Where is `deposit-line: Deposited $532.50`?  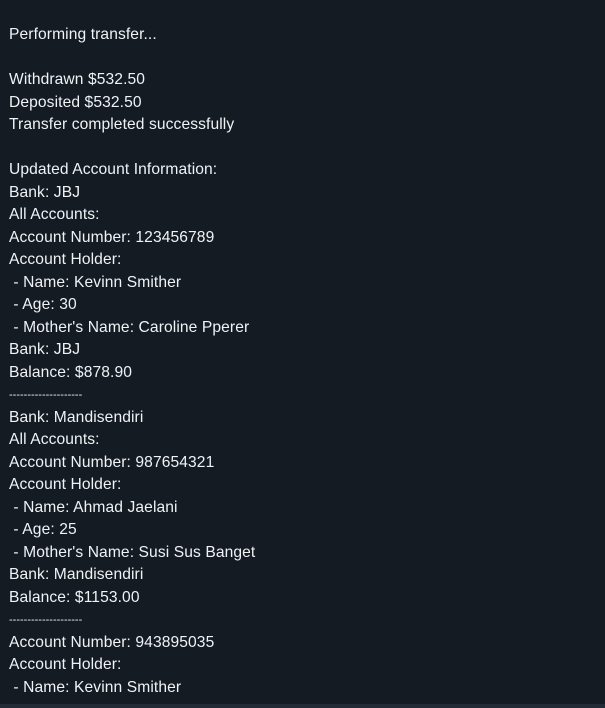
deposit-line: Deposited $532.50 is located at coordinates (75, 102).